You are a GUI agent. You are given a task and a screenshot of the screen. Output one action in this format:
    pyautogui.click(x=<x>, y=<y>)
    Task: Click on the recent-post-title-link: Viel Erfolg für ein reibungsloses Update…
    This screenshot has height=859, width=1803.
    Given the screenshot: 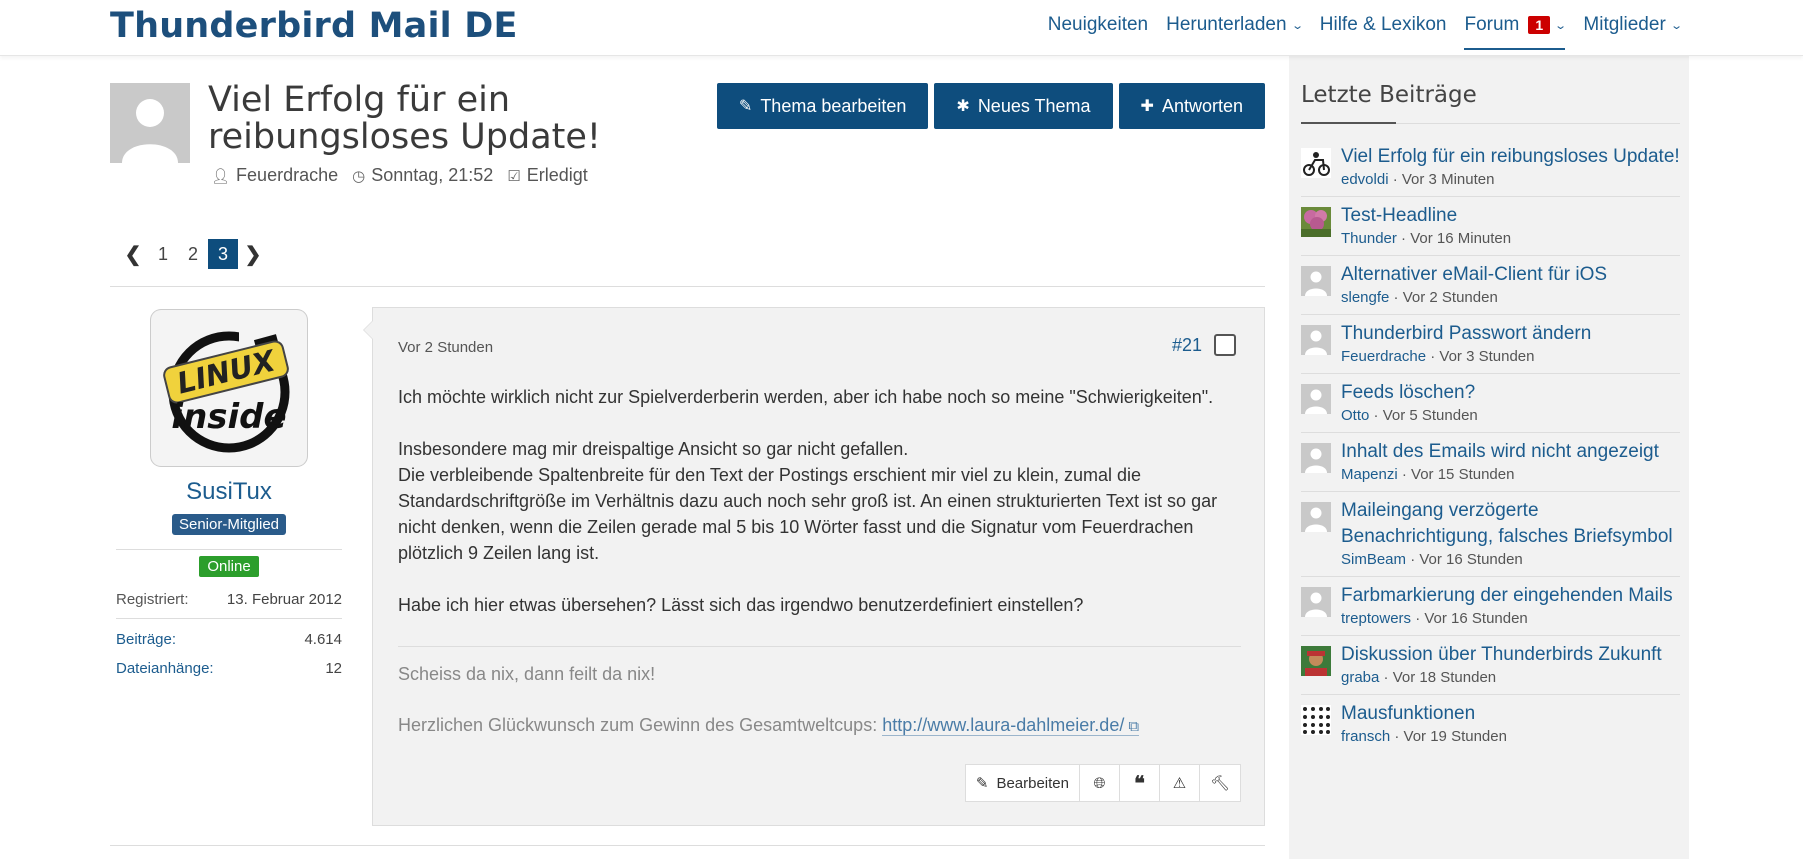 What is the action you would take?
    pyautogui.click(x=1510, y=157)
    